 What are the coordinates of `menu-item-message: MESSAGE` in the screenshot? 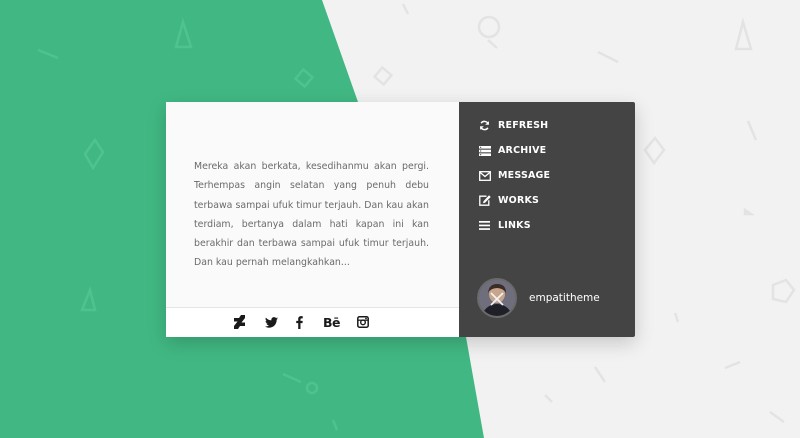 It's located at (514, 175).